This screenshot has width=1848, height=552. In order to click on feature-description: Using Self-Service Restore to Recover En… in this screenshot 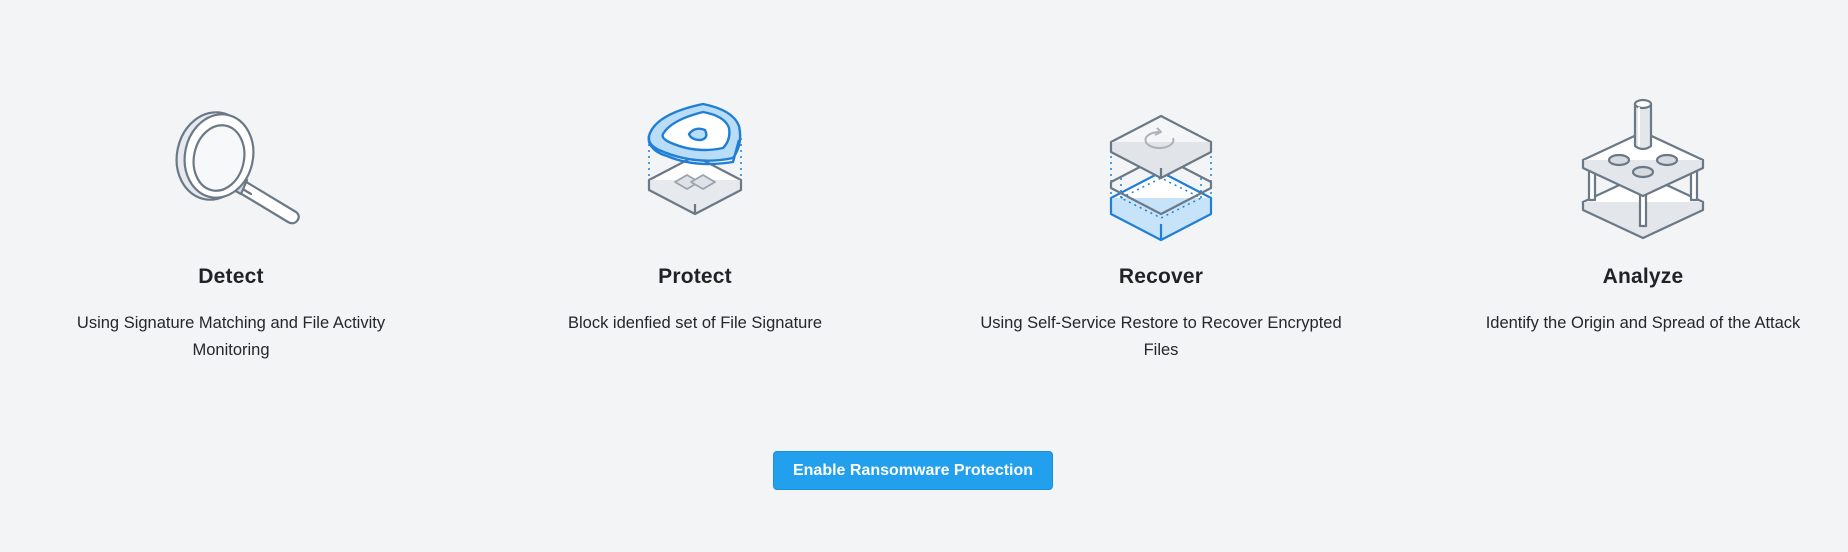, I will do `click(1161, 336)`.